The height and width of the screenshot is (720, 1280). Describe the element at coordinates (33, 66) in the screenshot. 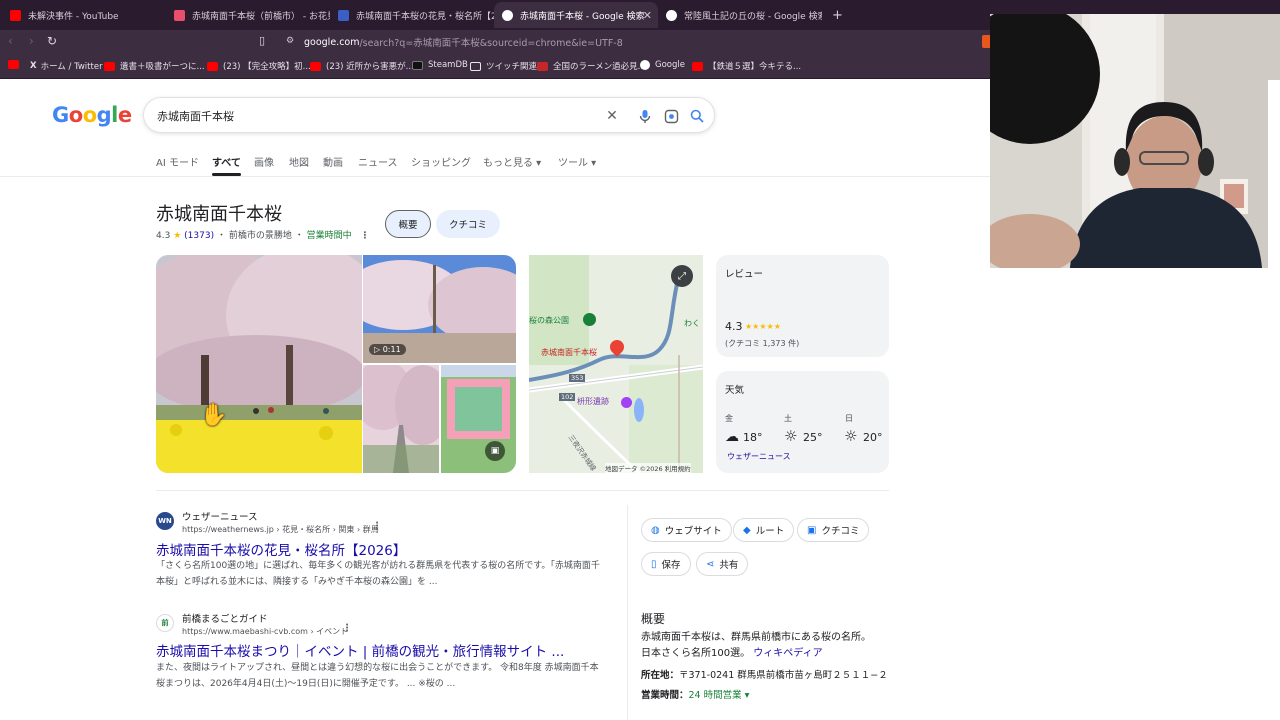

I see `x-icon: X` at that location.